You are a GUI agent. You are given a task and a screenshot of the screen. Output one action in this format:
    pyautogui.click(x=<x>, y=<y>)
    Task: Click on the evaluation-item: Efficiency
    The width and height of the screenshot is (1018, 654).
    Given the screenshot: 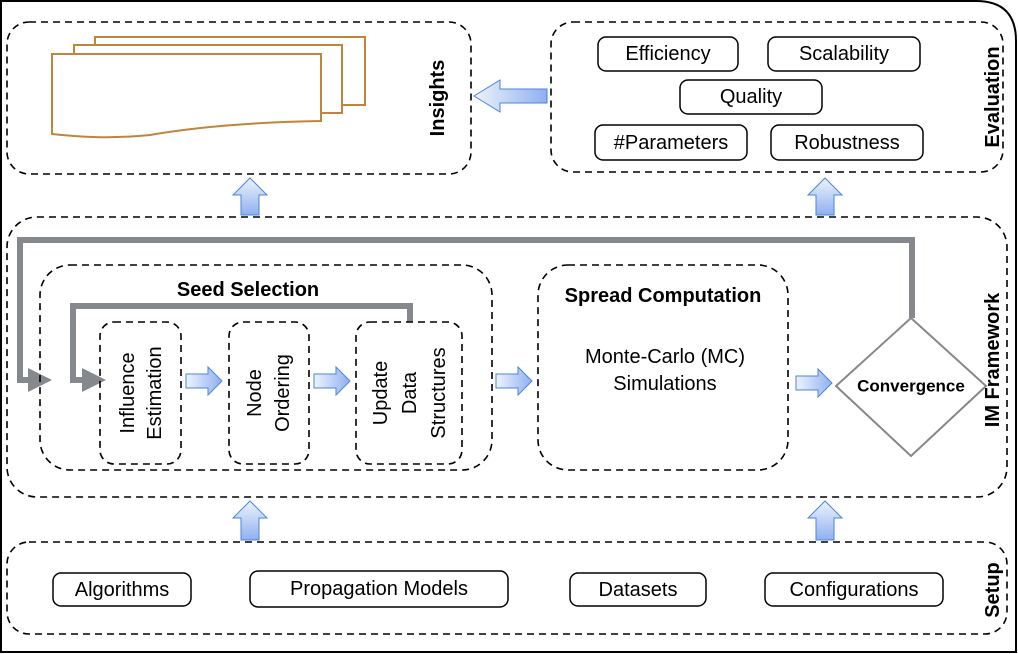 What is the action you would take?
    pyautogui.click(x=668, y=54)
    